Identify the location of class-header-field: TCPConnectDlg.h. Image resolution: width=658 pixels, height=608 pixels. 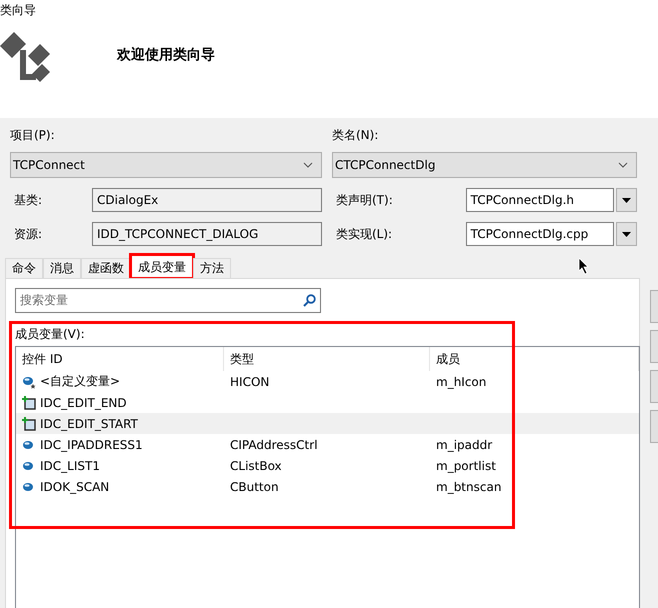
(540, 200).